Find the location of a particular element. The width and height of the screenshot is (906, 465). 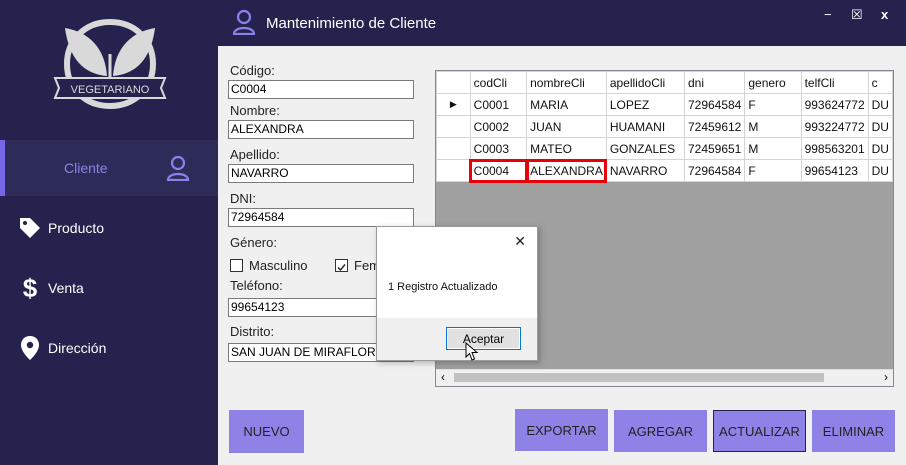

table-cell: 993624772 is located at coordinates (834, 104).